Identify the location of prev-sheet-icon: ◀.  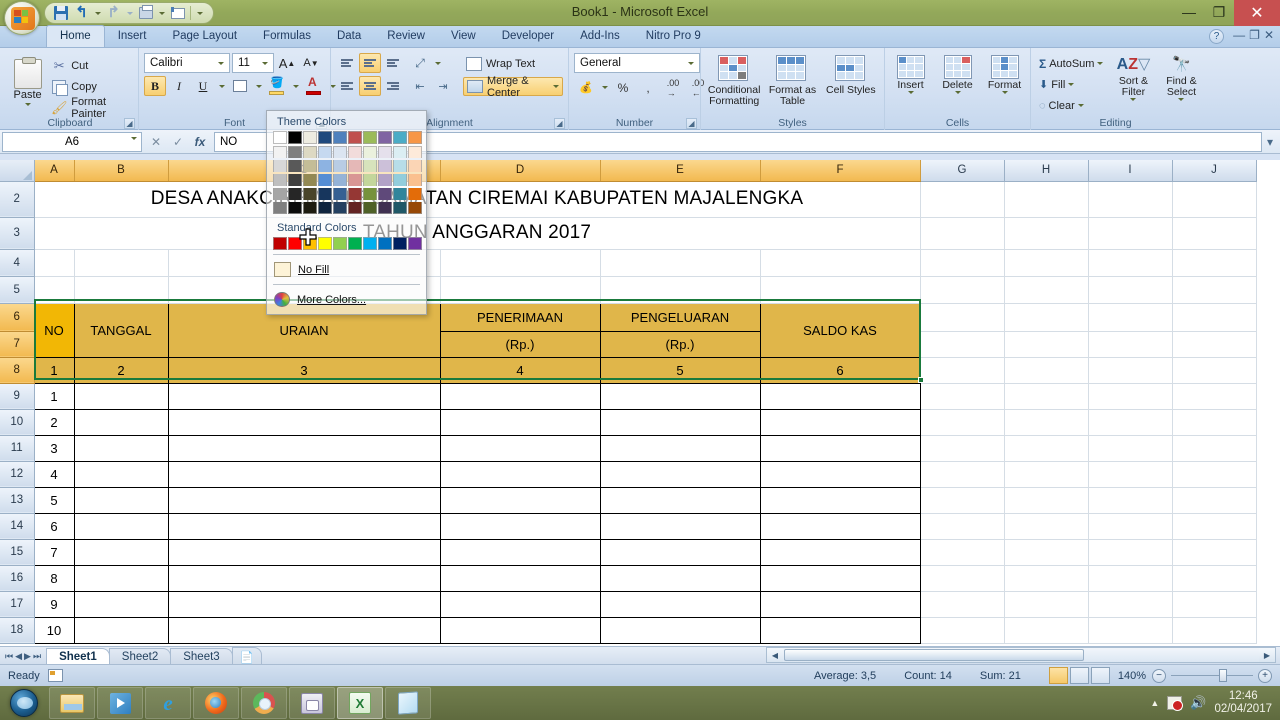
(18, 656).